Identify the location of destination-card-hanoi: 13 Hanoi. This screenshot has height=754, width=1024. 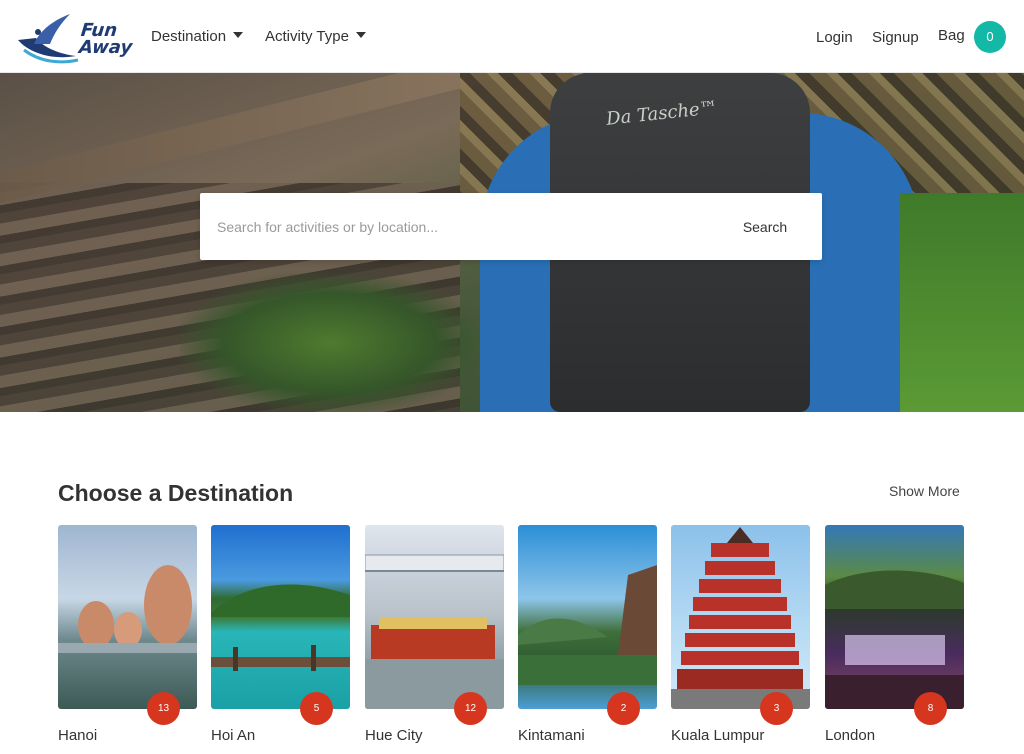
(127, 639).